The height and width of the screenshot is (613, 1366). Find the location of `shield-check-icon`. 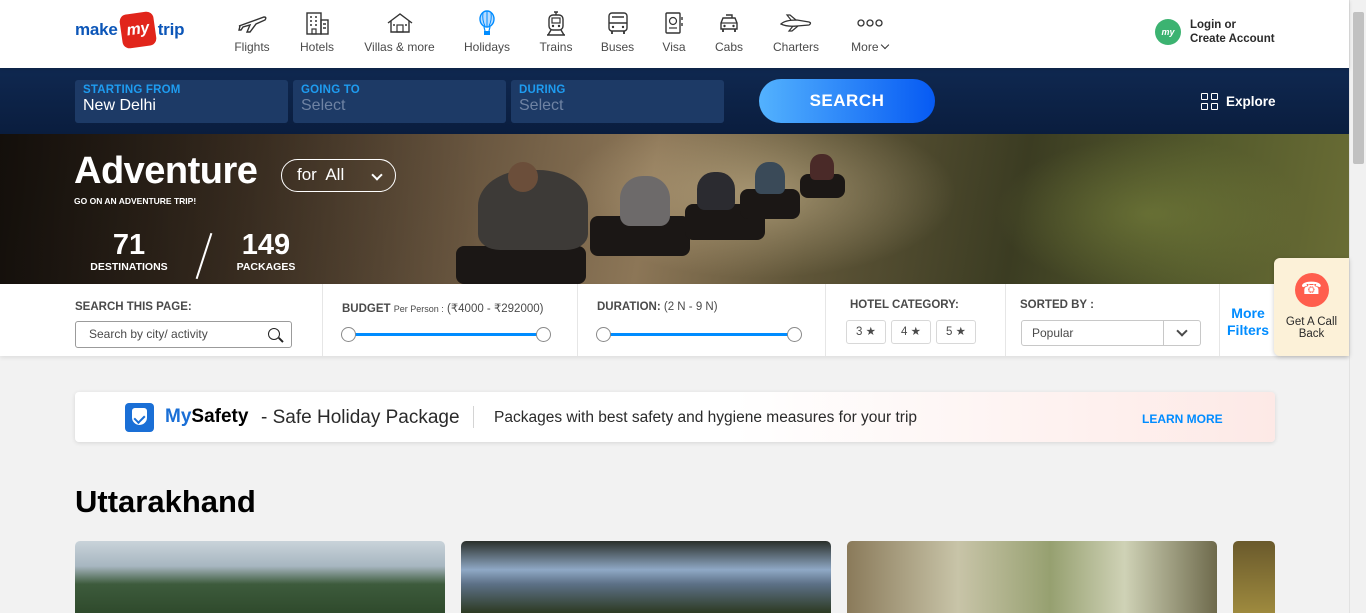

shield-check-icon is located at coordinates (139, 417).